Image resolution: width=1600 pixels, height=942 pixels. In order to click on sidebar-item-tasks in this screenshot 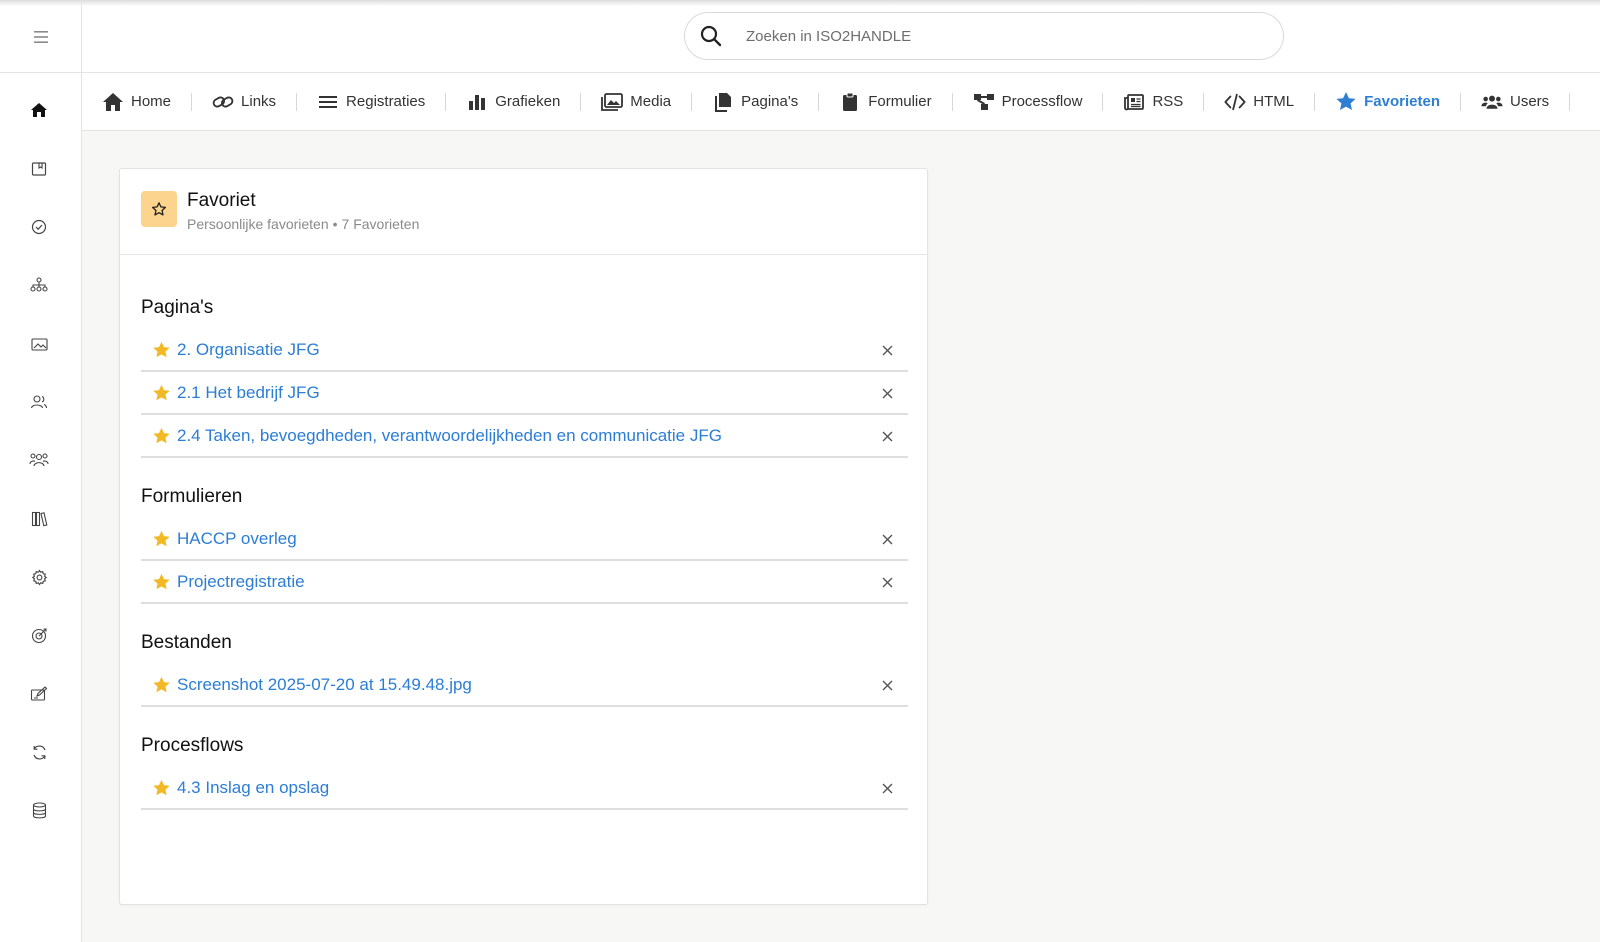, I will do `click(39, 227)`.